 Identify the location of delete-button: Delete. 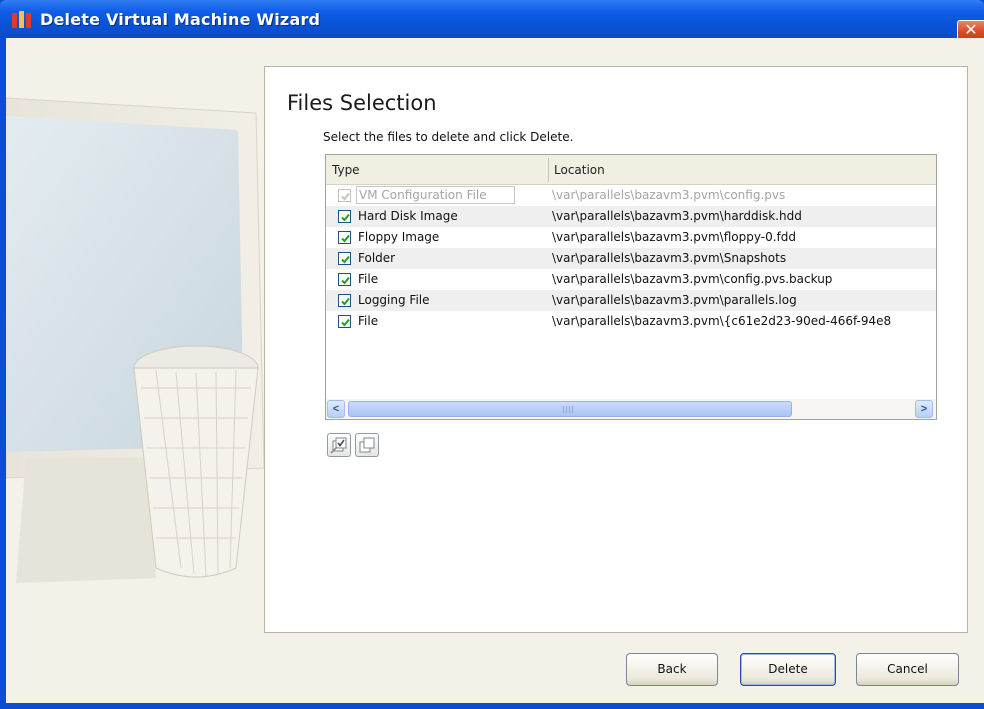
(788, 669).